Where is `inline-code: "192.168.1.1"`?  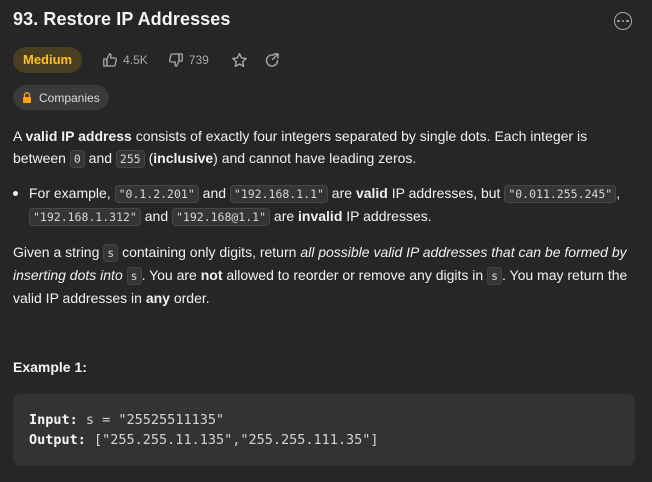
inline-code: "192.168.1.1" is located at coordinates (278, 194).